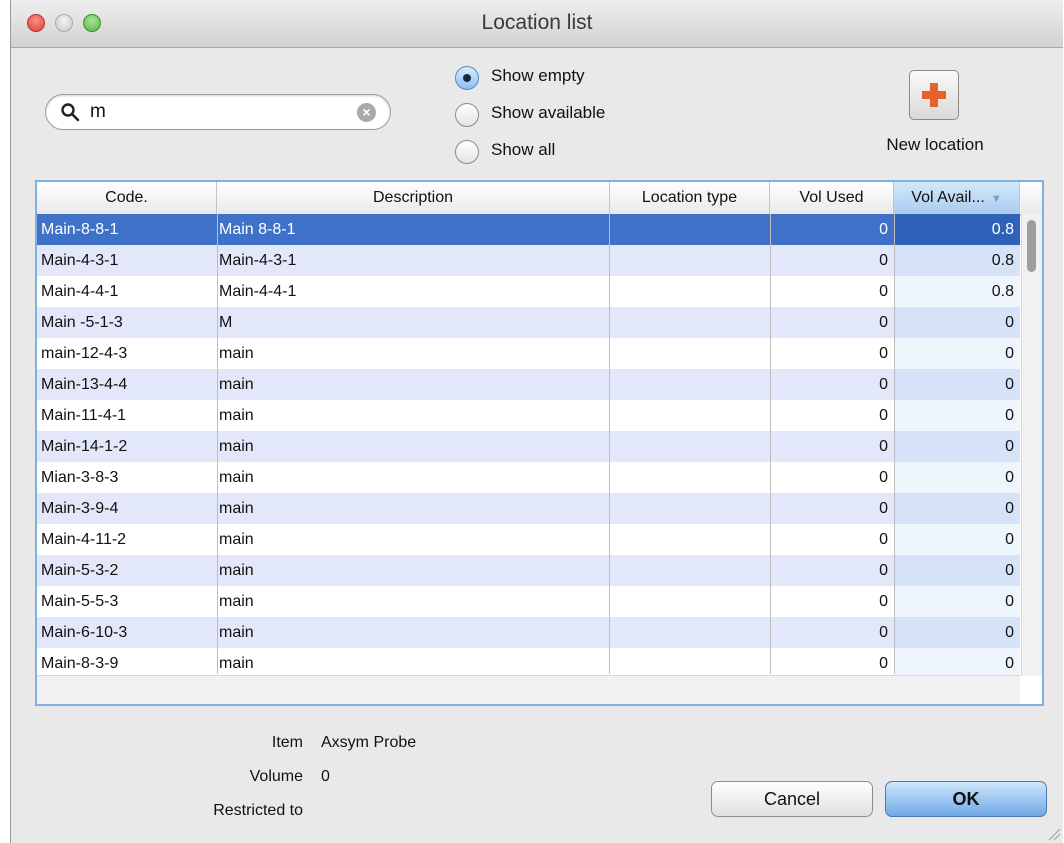  I want to click on new-location-button, so click(934, 95).